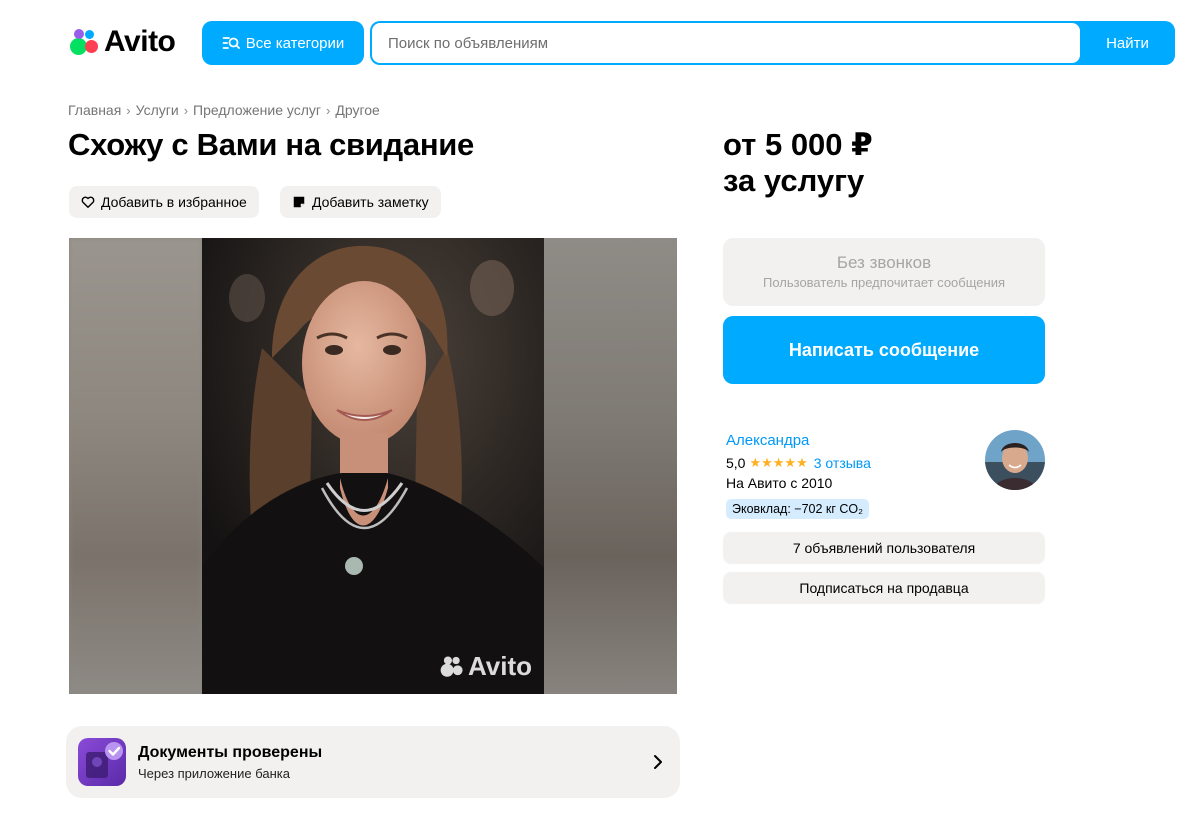 This screenshot has height=817, width=1187. I want to click on breadcrumb-service-offers: Предложение услуг, so click(257, 110).